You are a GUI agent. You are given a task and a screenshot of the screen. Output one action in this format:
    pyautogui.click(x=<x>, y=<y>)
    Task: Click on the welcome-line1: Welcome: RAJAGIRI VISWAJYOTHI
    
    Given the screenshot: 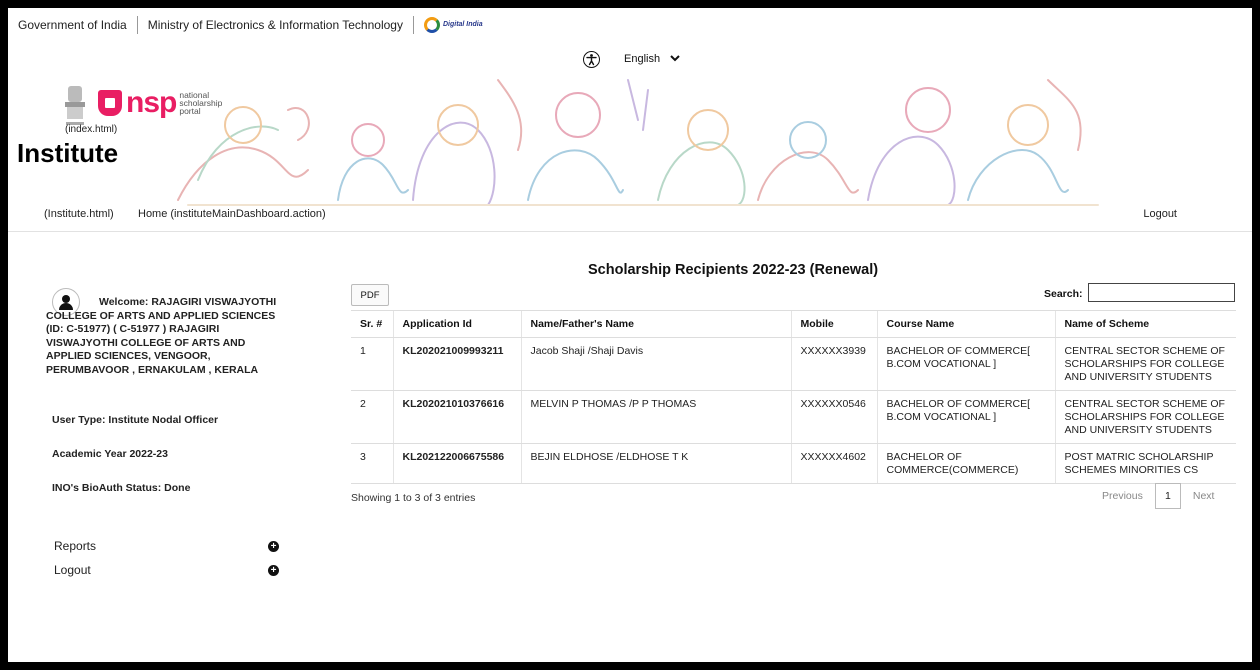 What is the action you would take?
    pyautogui.click(x=188, y=302)
    